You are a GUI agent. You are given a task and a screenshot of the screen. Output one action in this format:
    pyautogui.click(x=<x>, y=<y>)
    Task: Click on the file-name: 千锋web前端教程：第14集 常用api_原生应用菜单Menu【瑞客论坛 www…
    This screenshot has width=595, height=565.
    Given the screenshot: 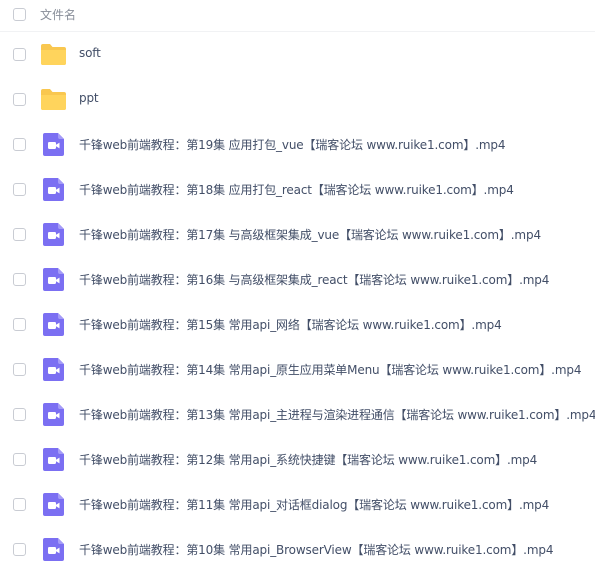 What is the action you would take?
    pyautogui.click(x=330, y=369)
    